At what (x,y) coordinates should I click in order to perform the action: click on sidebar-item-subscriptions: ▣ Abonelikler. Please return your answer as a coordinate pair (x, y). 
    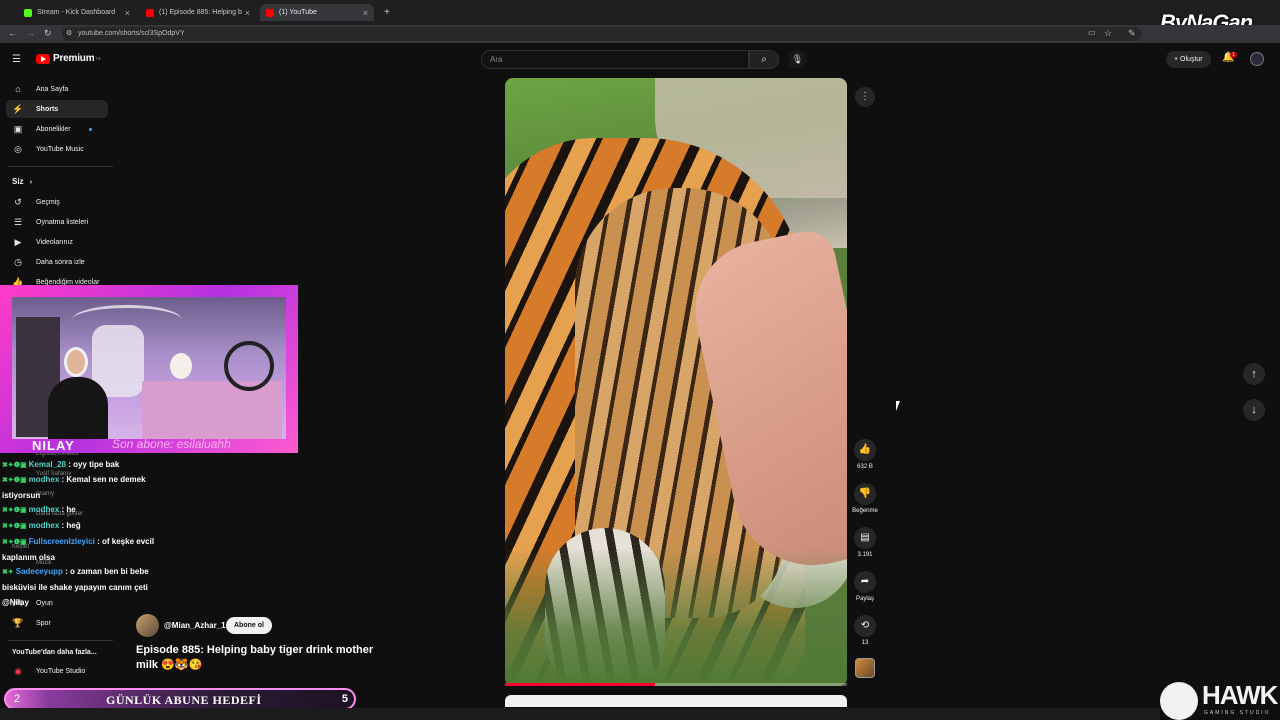
    Looking at the image, I should click on (57, 129).